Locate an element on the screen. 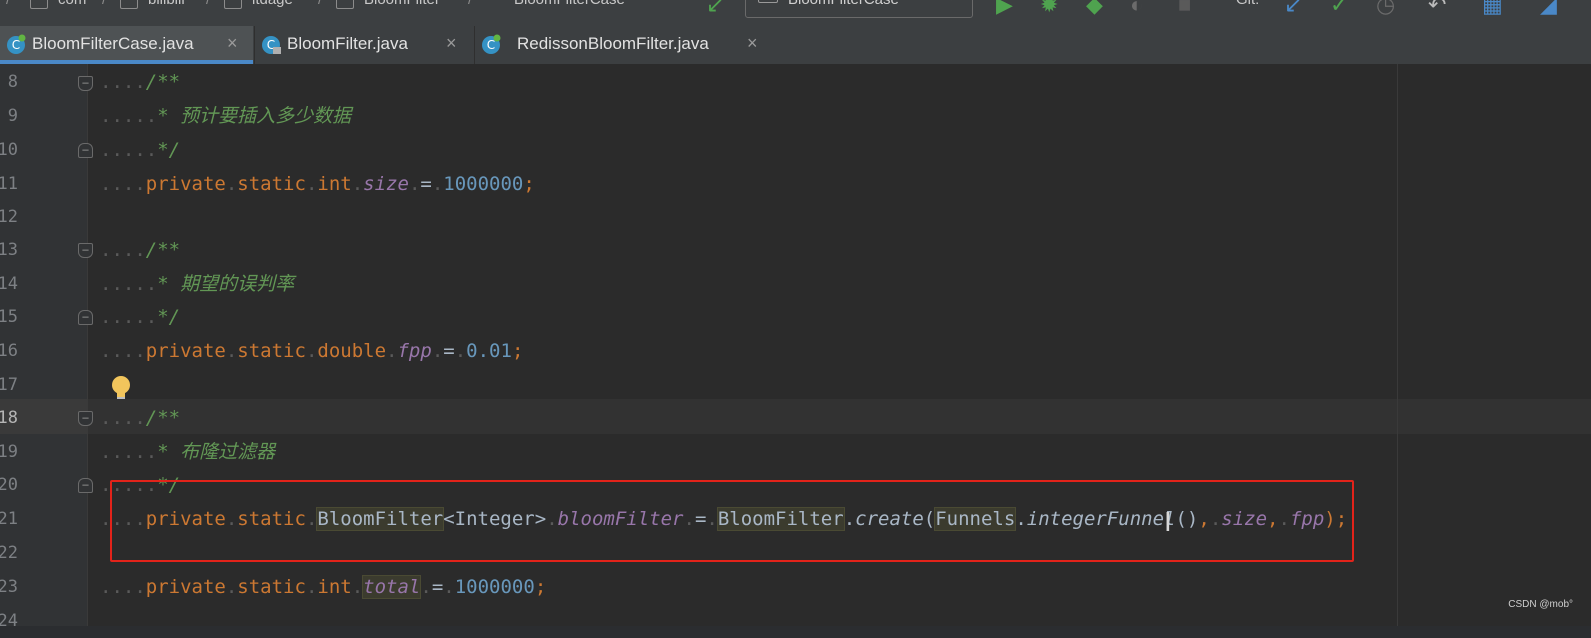 The height and width of the screenshot is (638, 1591). run-config-label: BloomFilterCase is located at coordinates (843, 4).